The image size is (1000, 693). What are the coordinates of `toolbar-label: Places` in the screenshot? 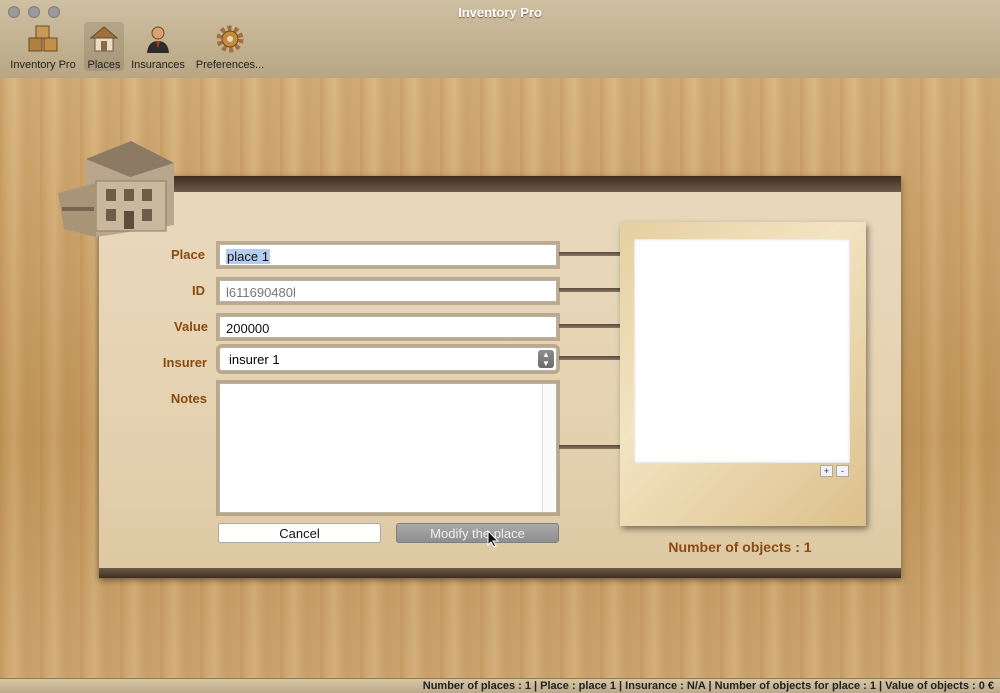 It's located at (104, 65).